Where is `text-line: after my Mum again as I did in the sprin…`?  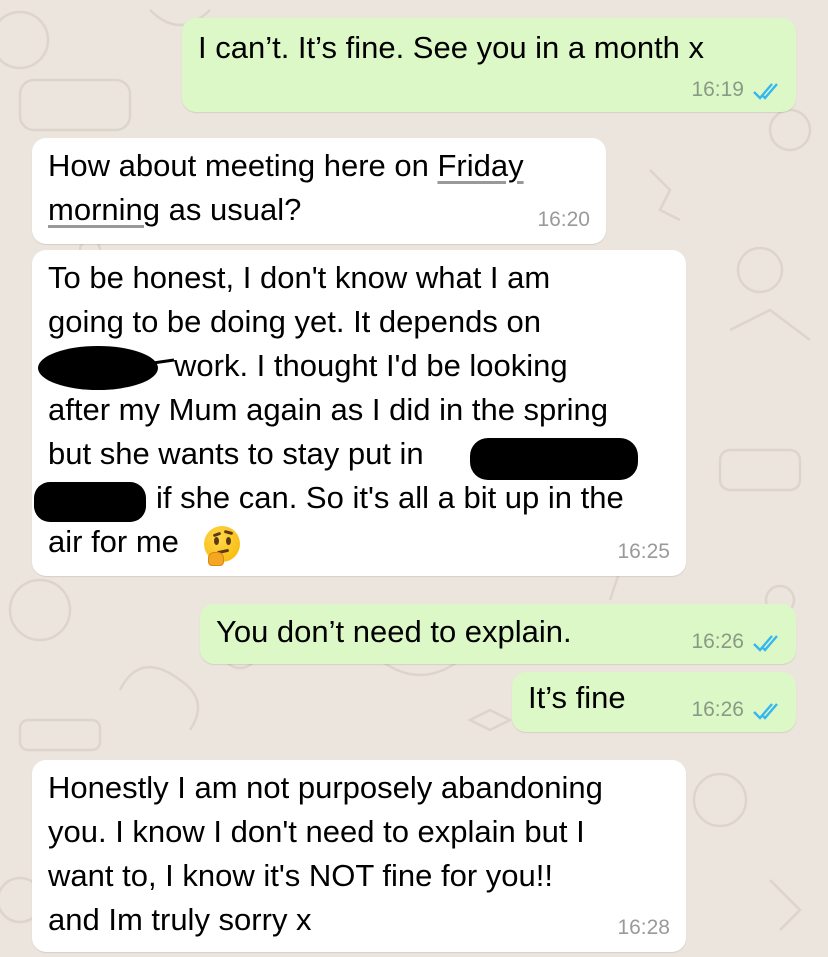
text-line: after my Mum again as I did in the sprin… is located at coordinates (328, 409).